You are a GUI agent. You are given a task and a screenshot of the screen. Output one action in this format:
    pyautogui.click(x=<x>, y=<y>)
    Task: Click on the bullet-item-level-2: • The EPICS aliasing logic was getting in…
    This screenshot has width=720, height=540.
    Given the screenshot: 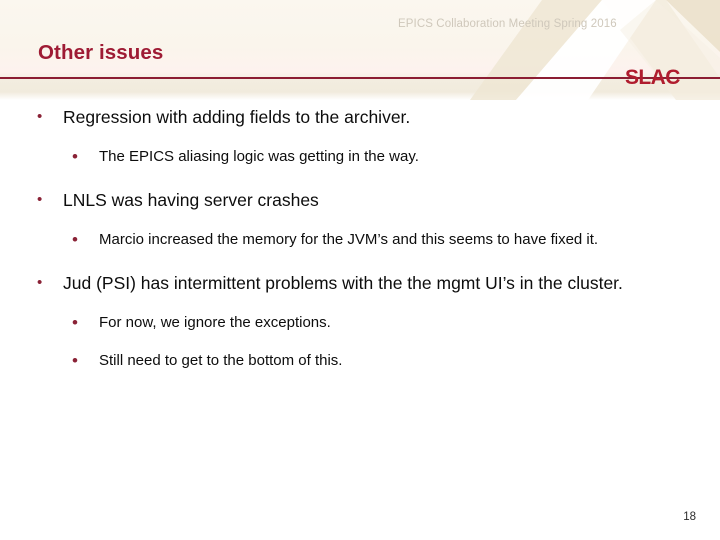 What is the action you would take?
    pyautogui.click(x=360, y=156)
    